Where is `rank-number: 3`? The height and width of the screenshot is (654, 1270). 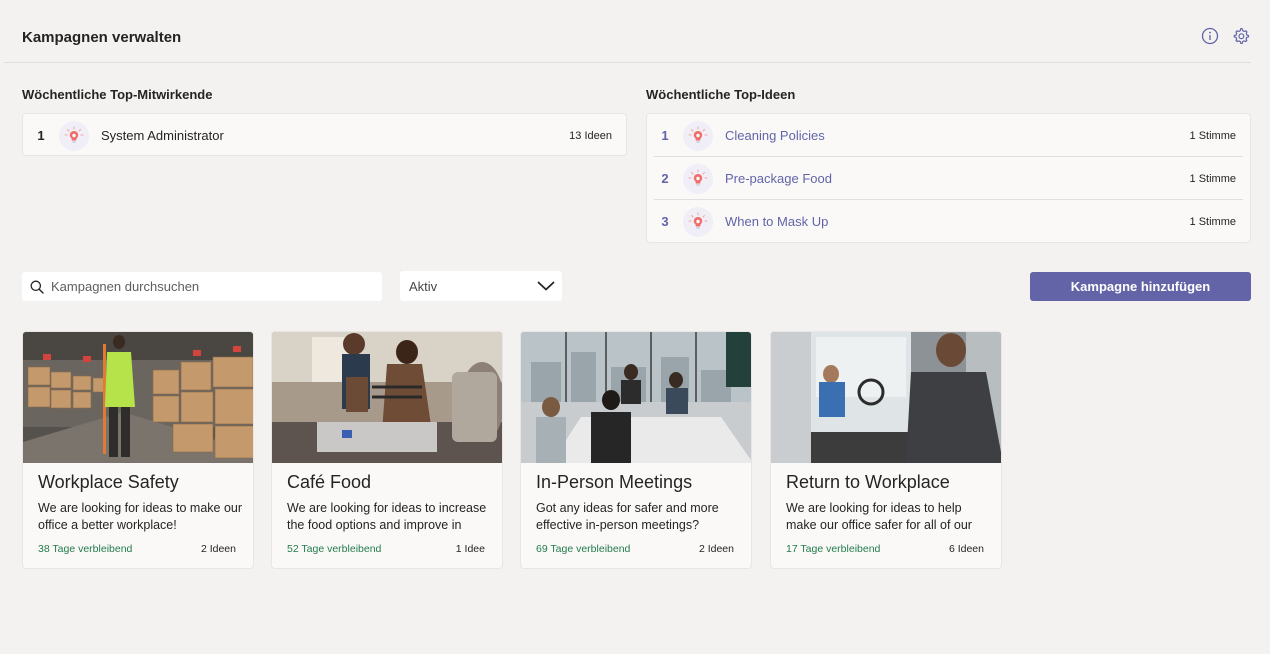
rank-number: 3 is located at coordinates (665, 221).